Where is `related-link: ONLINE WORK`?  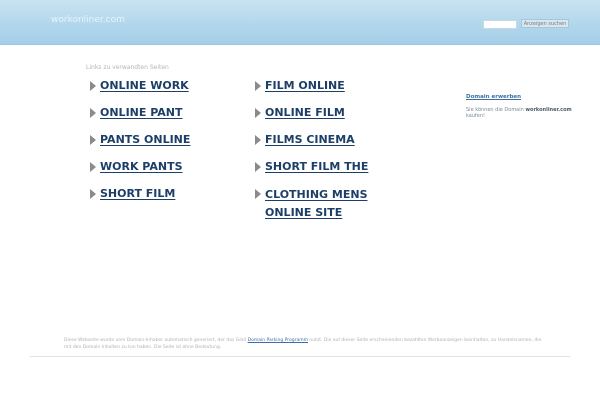 related-link: ONLINE WORK is located at coordinates (144, 85).